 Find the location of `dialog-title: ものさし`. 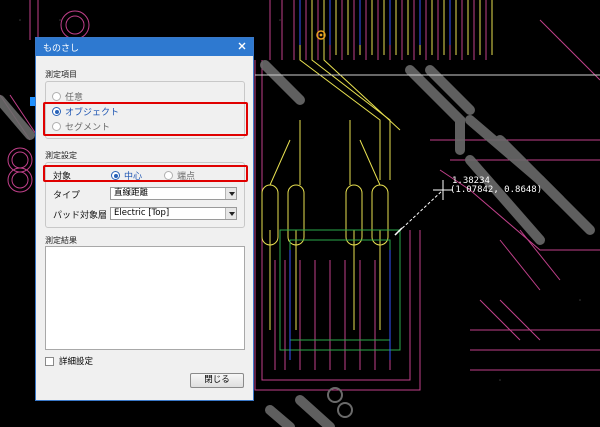

dialog-title: ものさし is located at coordinates (61, 49).